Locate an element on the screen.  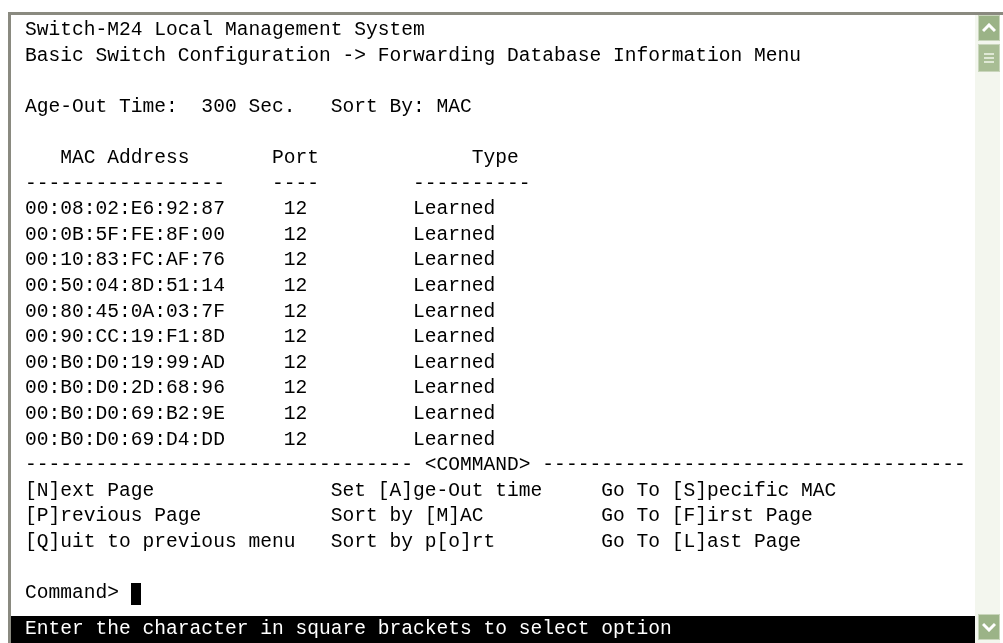
scroll-up-button is located at coordinates (989, 28).